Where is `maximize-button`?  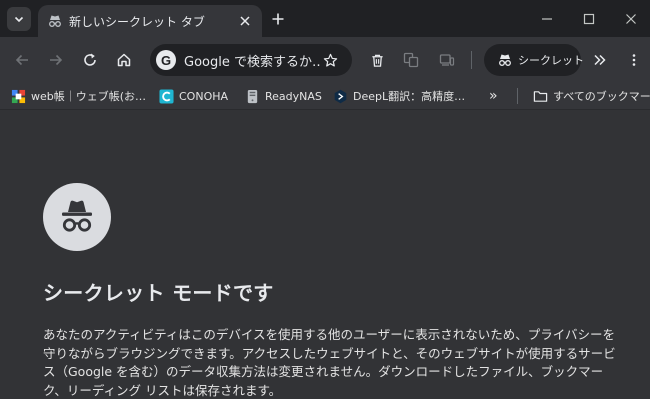
maximize-button is located at coordinates (589, 19).